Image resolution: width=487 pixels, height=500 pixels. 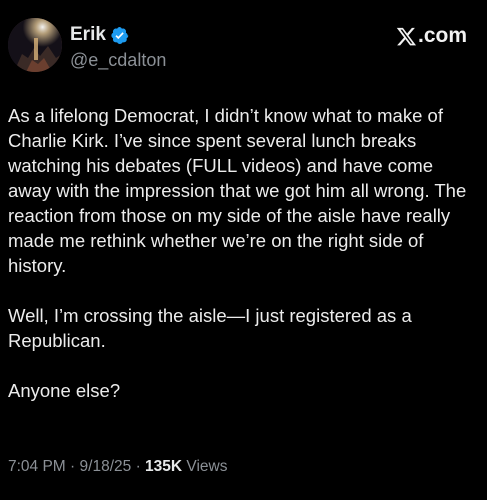 I want to click on tweet-meta: 7:04 PM · 9/18/25 · 135K Views, so click(x=118, y=467).